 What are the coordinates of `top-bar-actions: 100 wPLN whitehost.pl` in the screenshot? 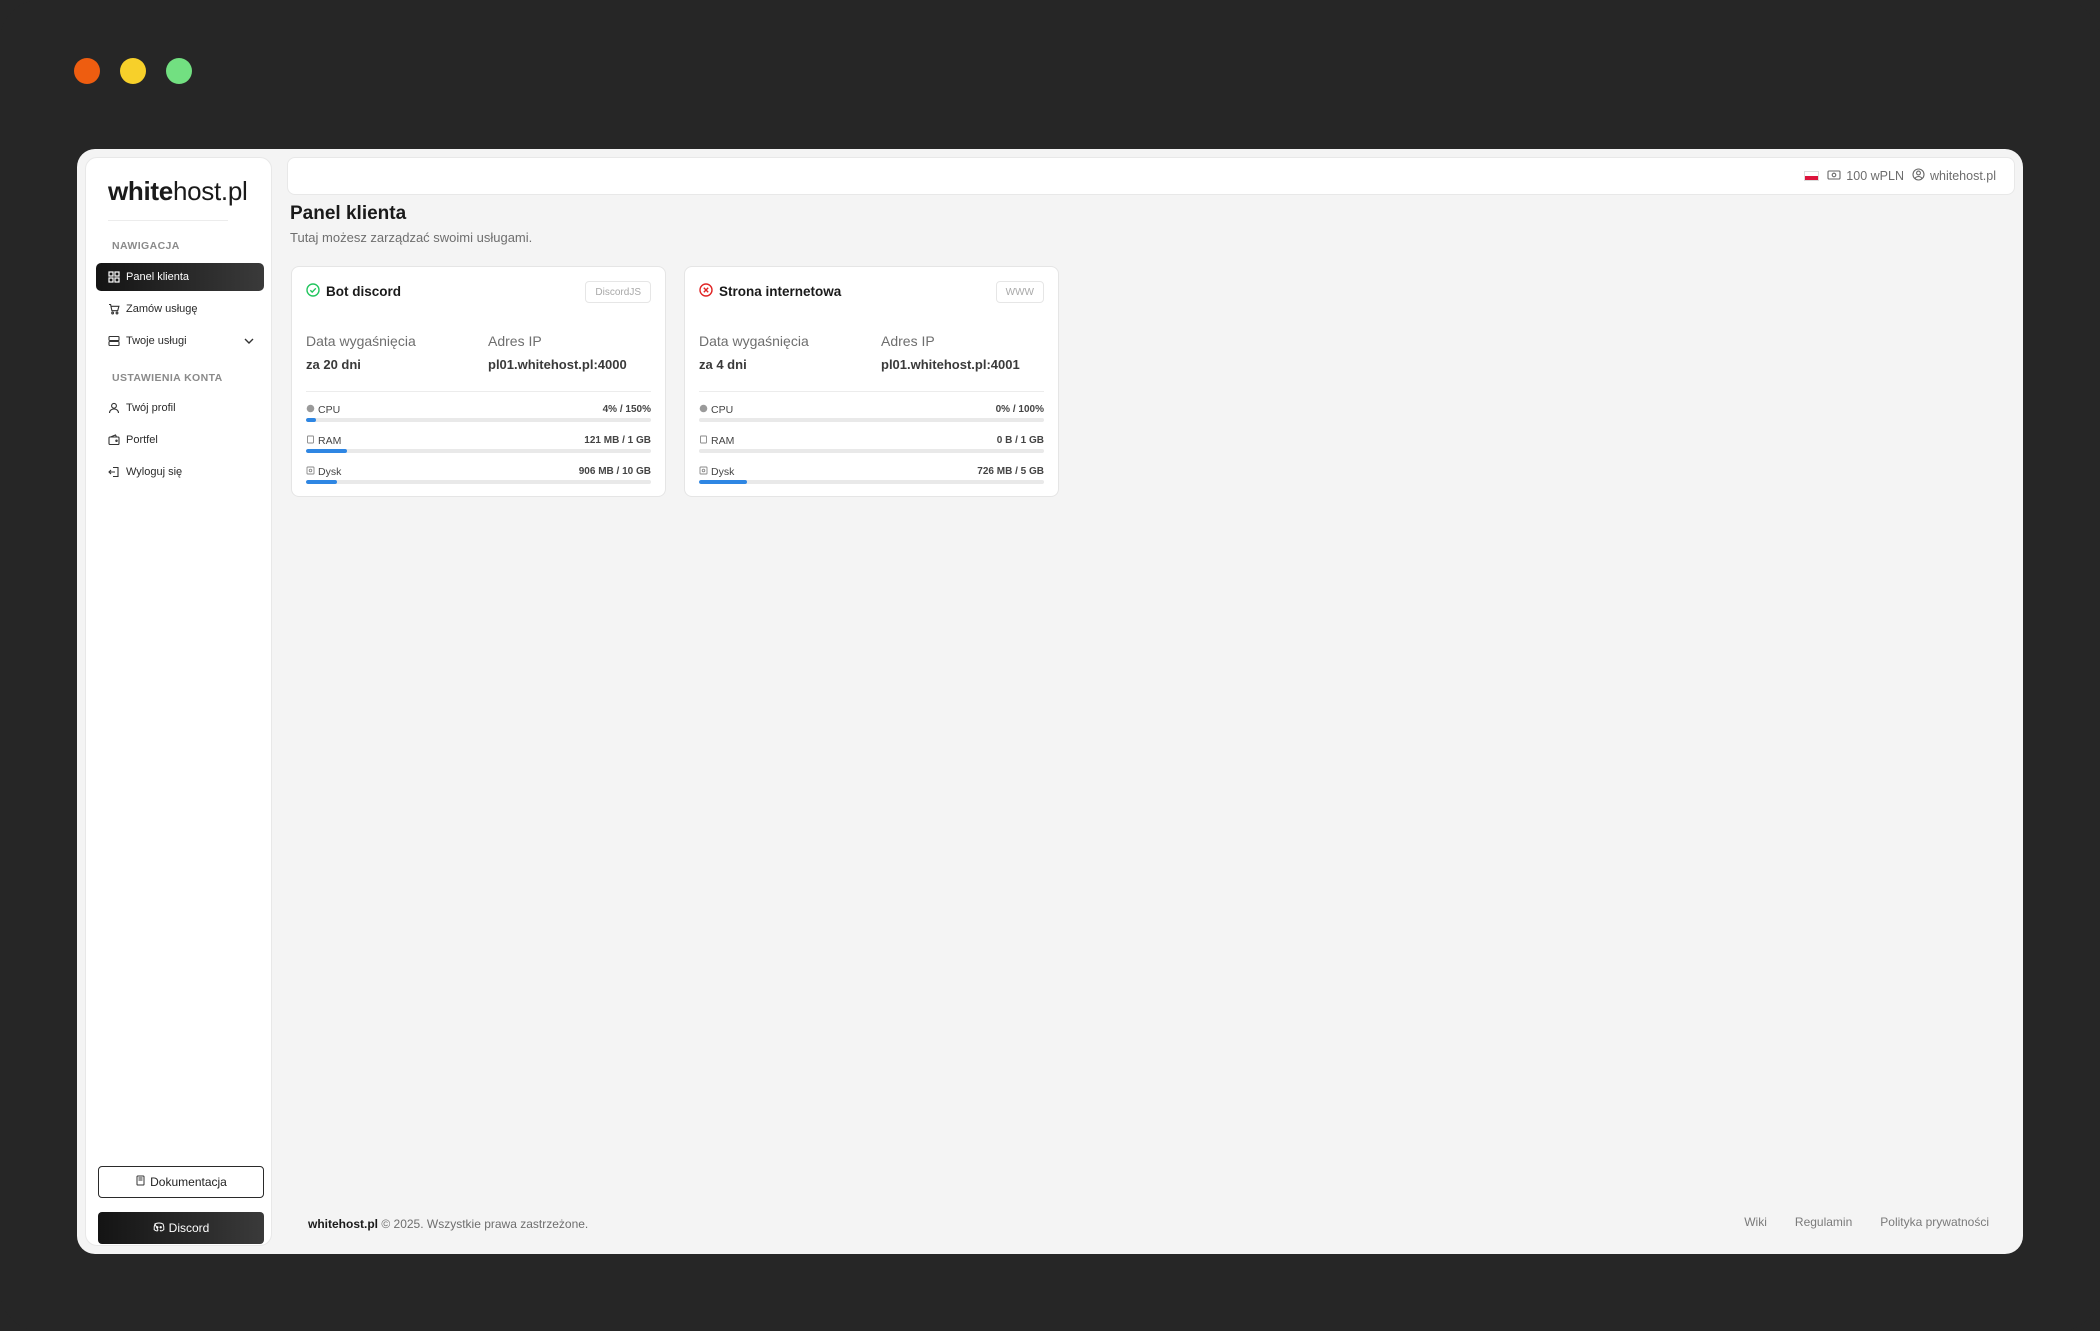 It's located at (1900, 176).